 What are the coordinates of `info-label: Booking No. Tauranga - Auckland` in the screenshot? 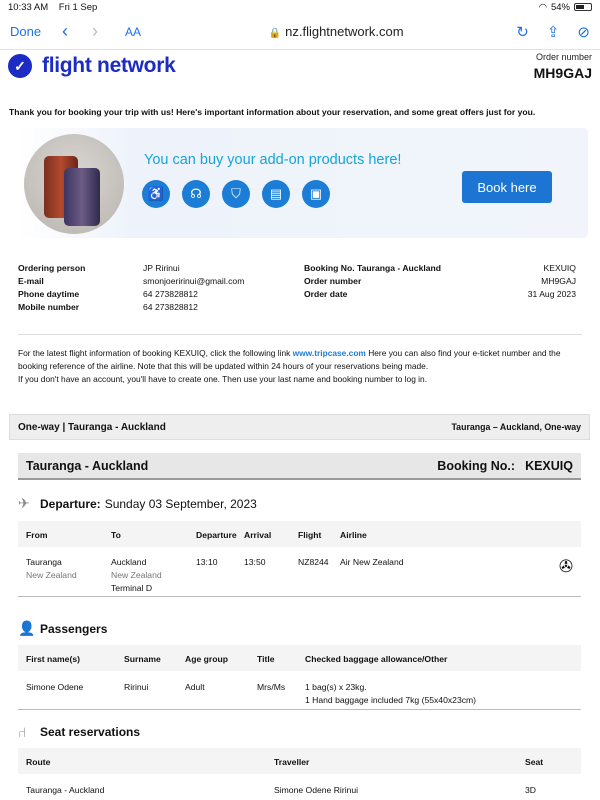 It's located at (373, 268).